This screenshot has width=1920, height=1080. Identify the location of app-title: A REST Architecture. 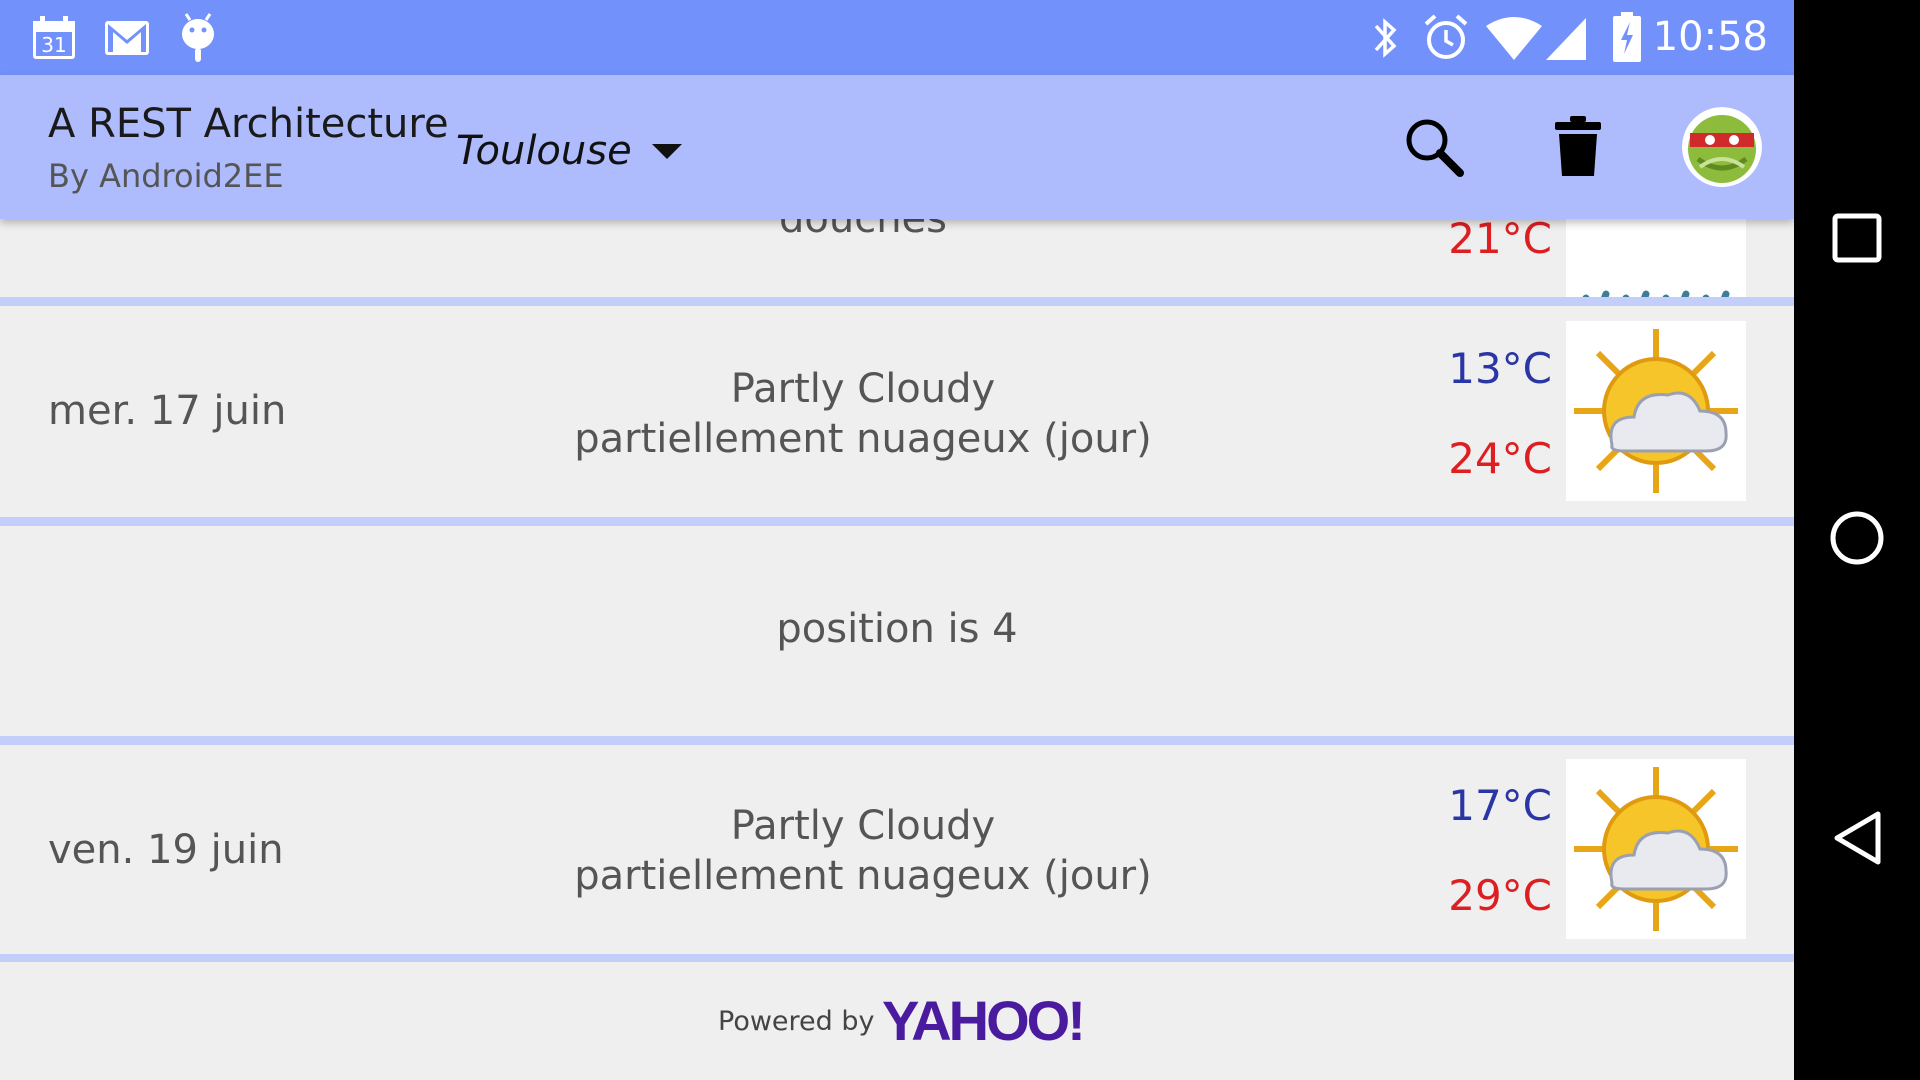
(248, 124).